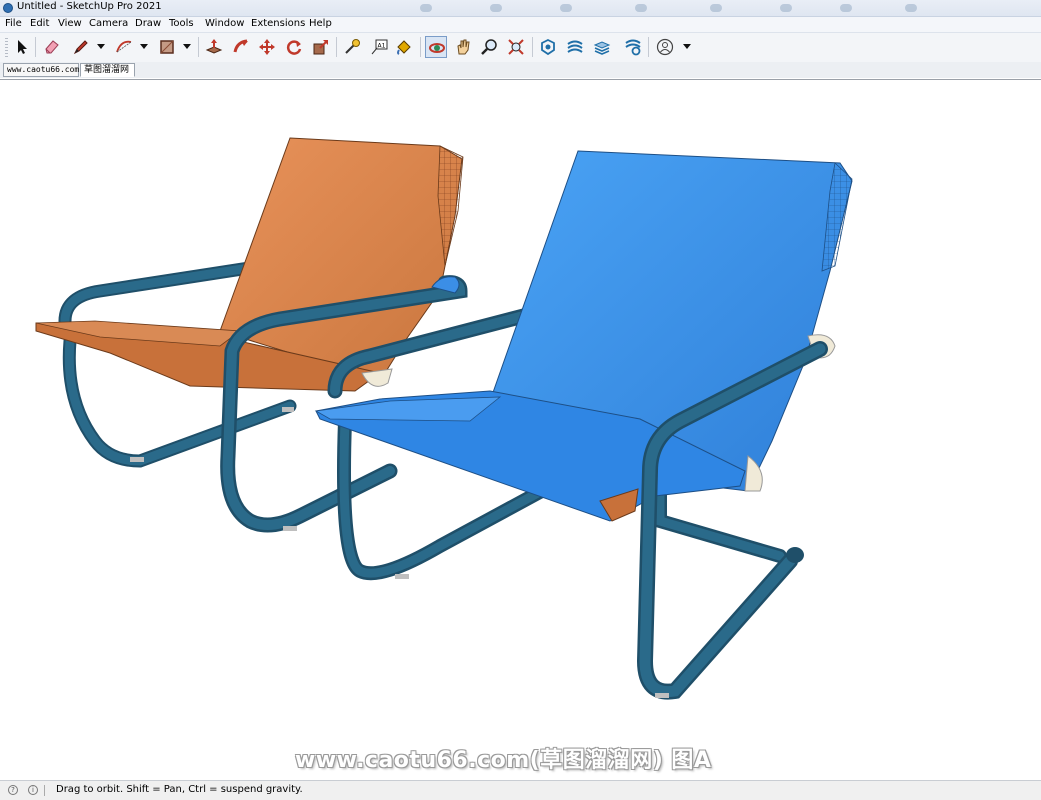  I want to click on menu-tools: Tools, so click(181, 23).